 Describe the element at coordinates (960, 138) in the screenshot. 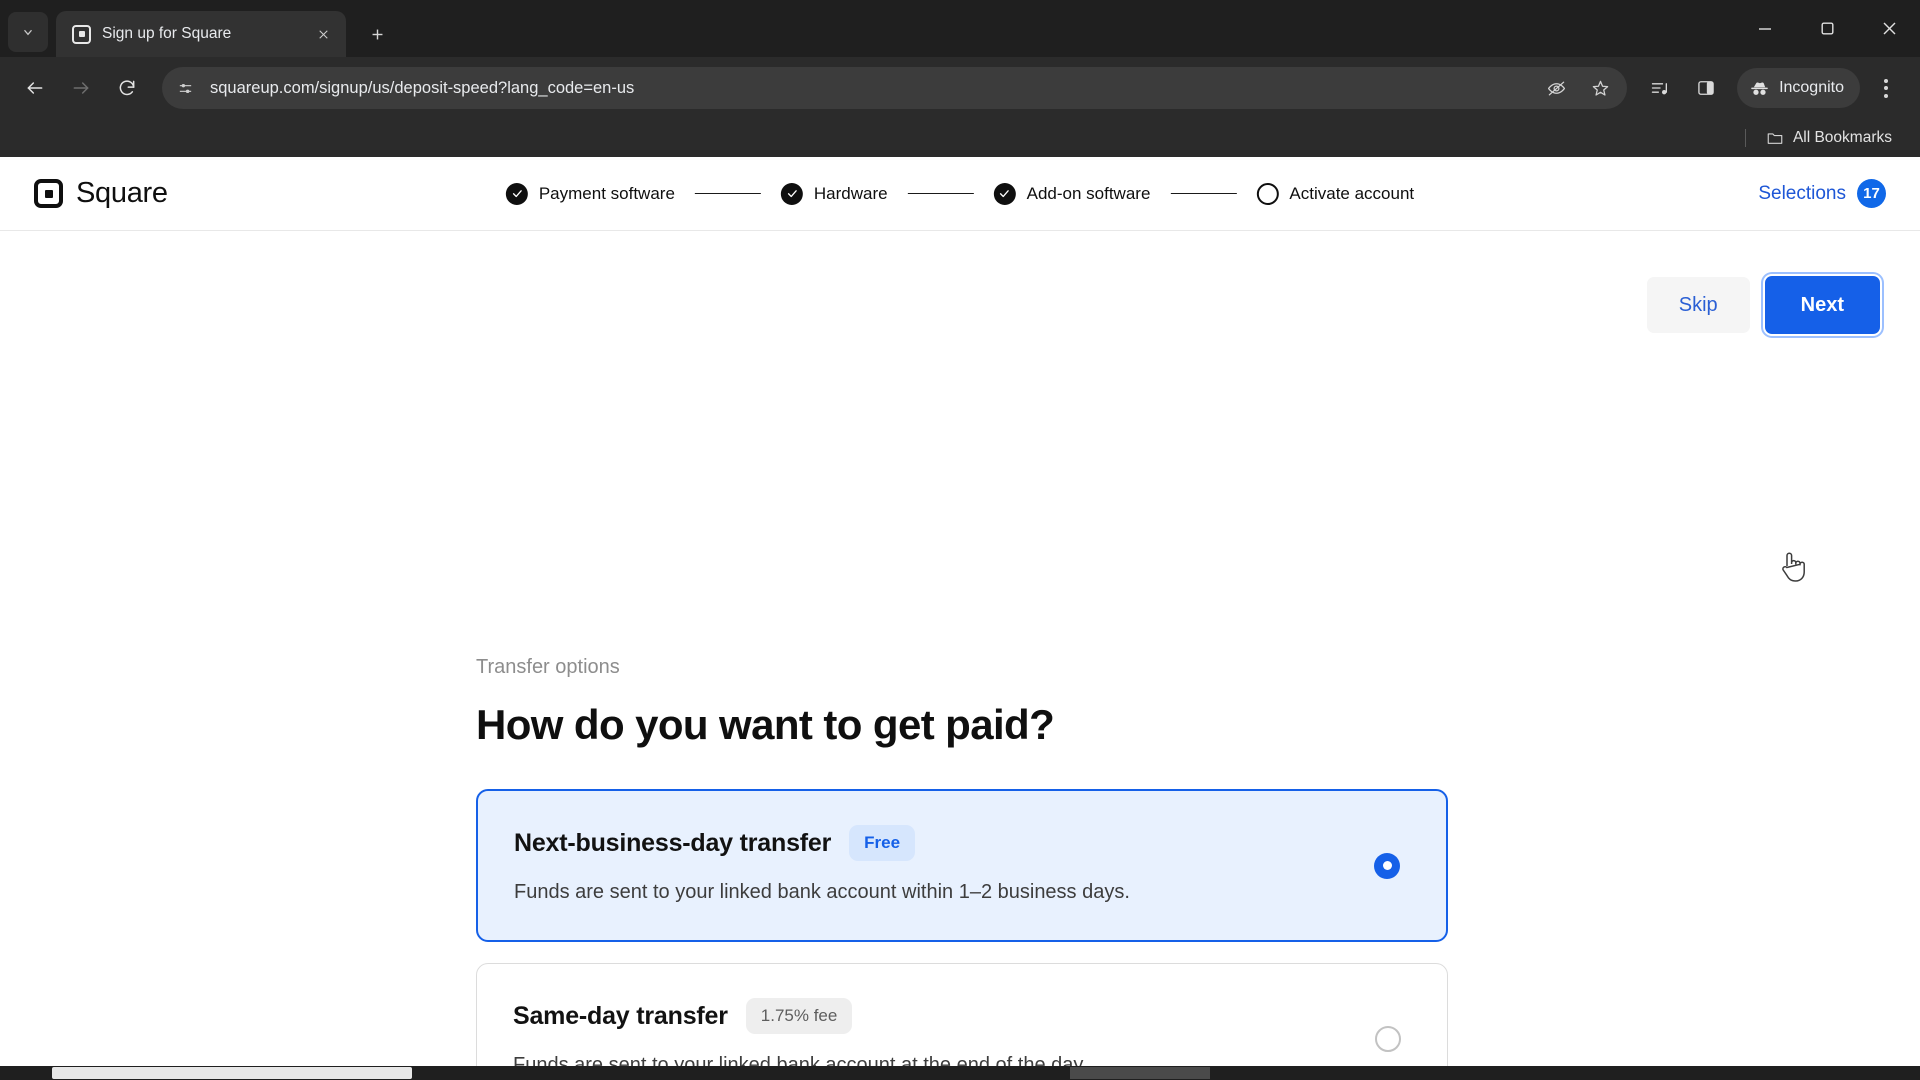

I see `bookmarks-bar: All Bookmarks` at that location.